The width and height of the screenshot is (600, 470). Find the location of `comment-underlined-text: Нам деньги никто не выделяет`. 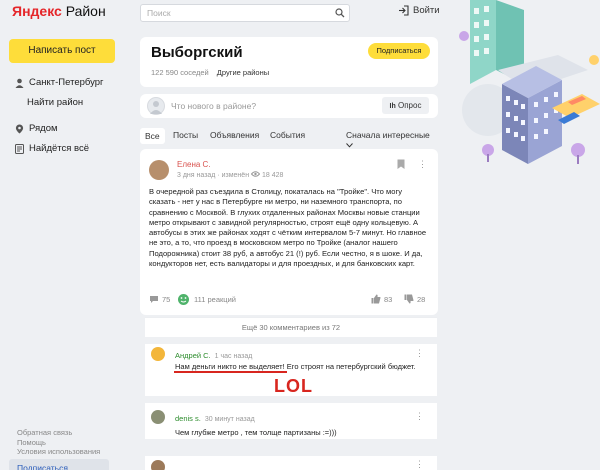

comment-underlined-text: Нам деньги никто не выделяет is located at coordinates (229, 366).